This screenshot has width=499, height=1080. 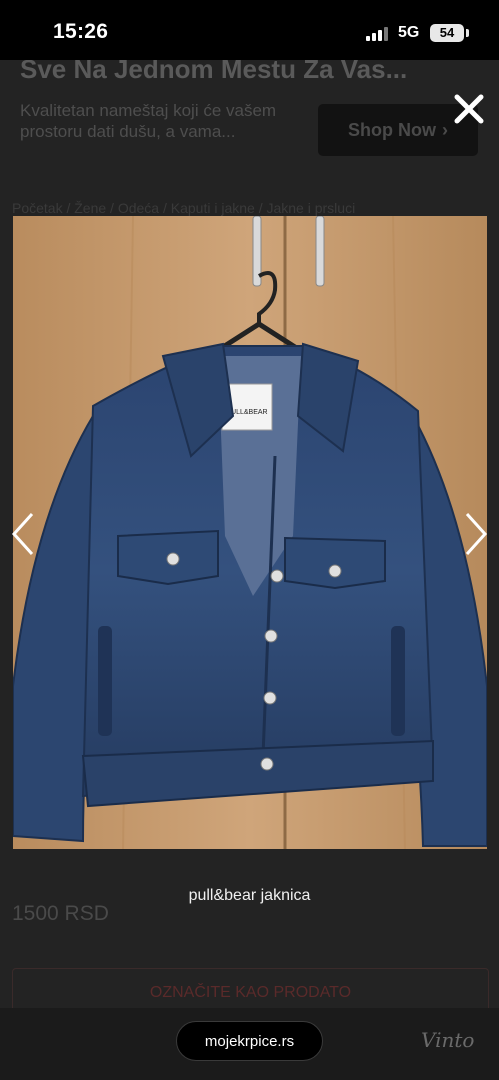 I want to click on network-type: 5G, so click(x=409, y=32).